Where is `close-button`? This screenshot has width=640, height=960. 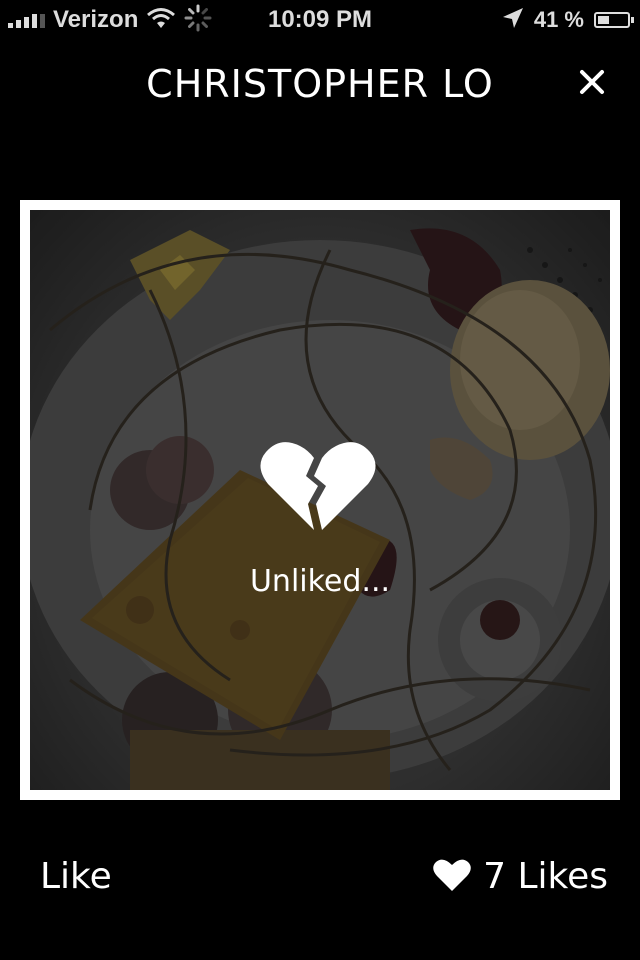 close-button is located at coordinates (592, 84).